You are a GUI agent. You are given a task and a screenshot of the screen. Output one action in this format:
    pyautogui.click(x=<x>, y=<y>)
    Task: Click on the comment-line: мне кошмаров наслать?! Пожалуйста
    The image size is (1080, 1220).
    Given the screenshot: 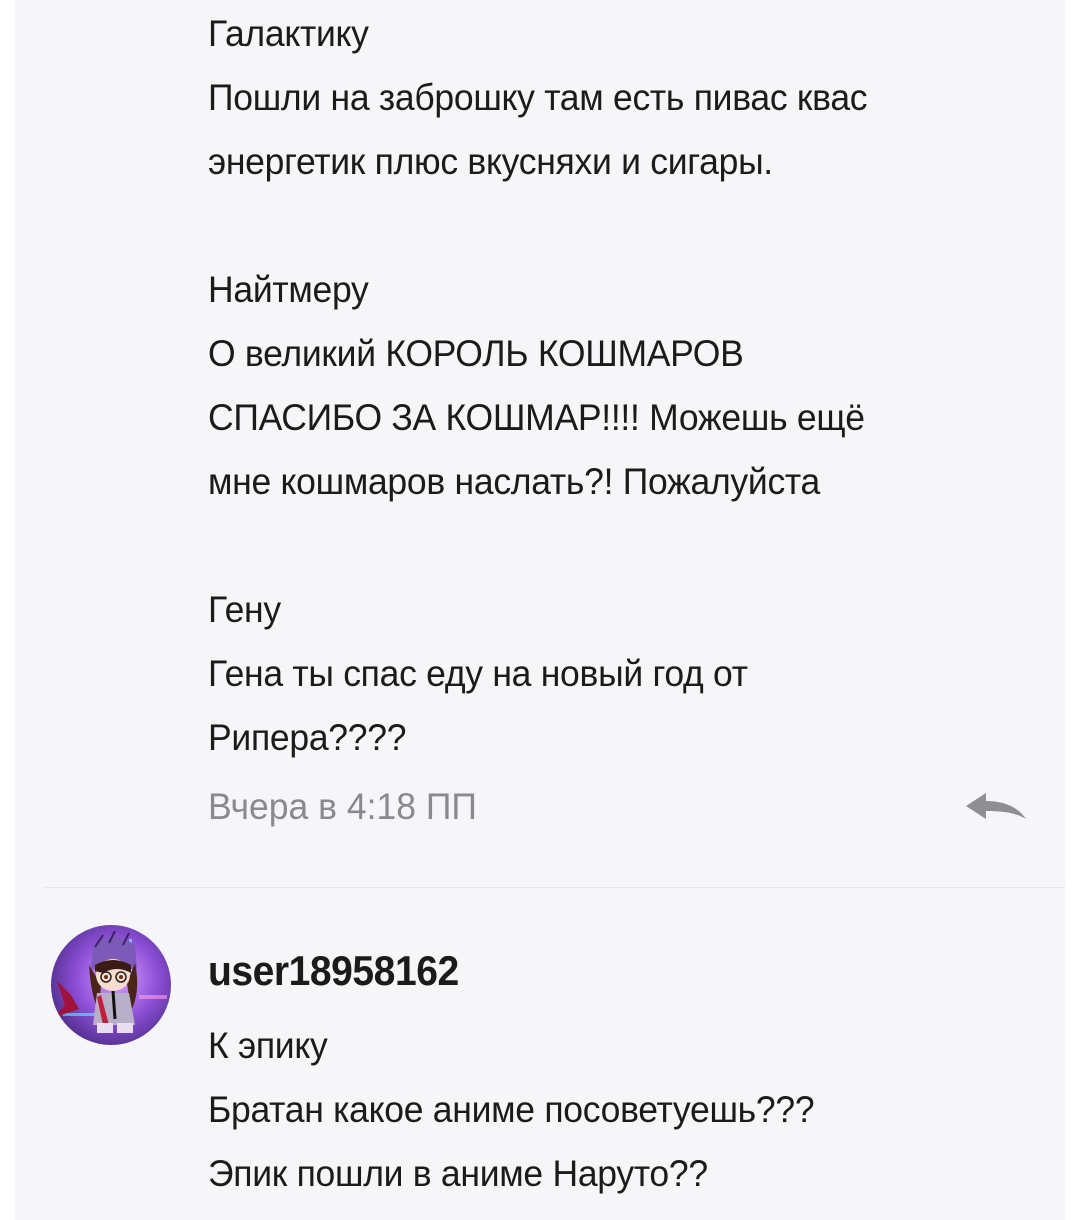 What is the action you would take?
    pyautogui.click(x=514, y=481)
    